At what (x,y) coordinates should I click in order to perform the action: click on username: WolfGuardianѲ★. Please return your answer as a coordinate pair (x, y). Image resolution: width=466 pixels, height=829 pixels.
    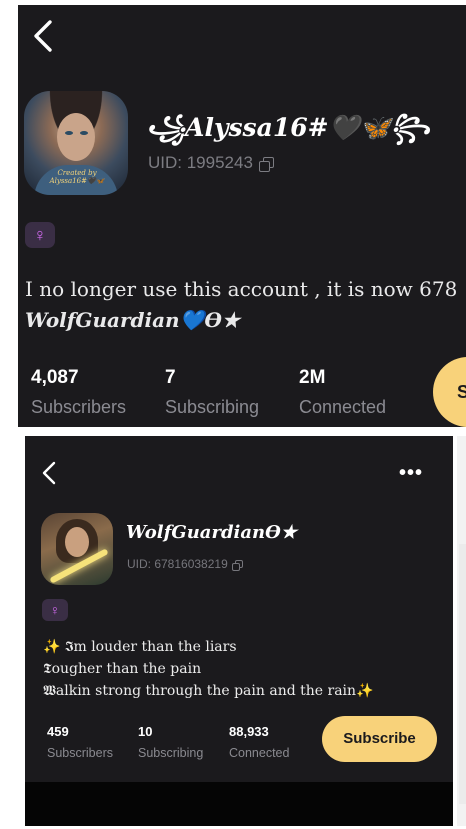
    Looking at the image, I should click on (211, 532).